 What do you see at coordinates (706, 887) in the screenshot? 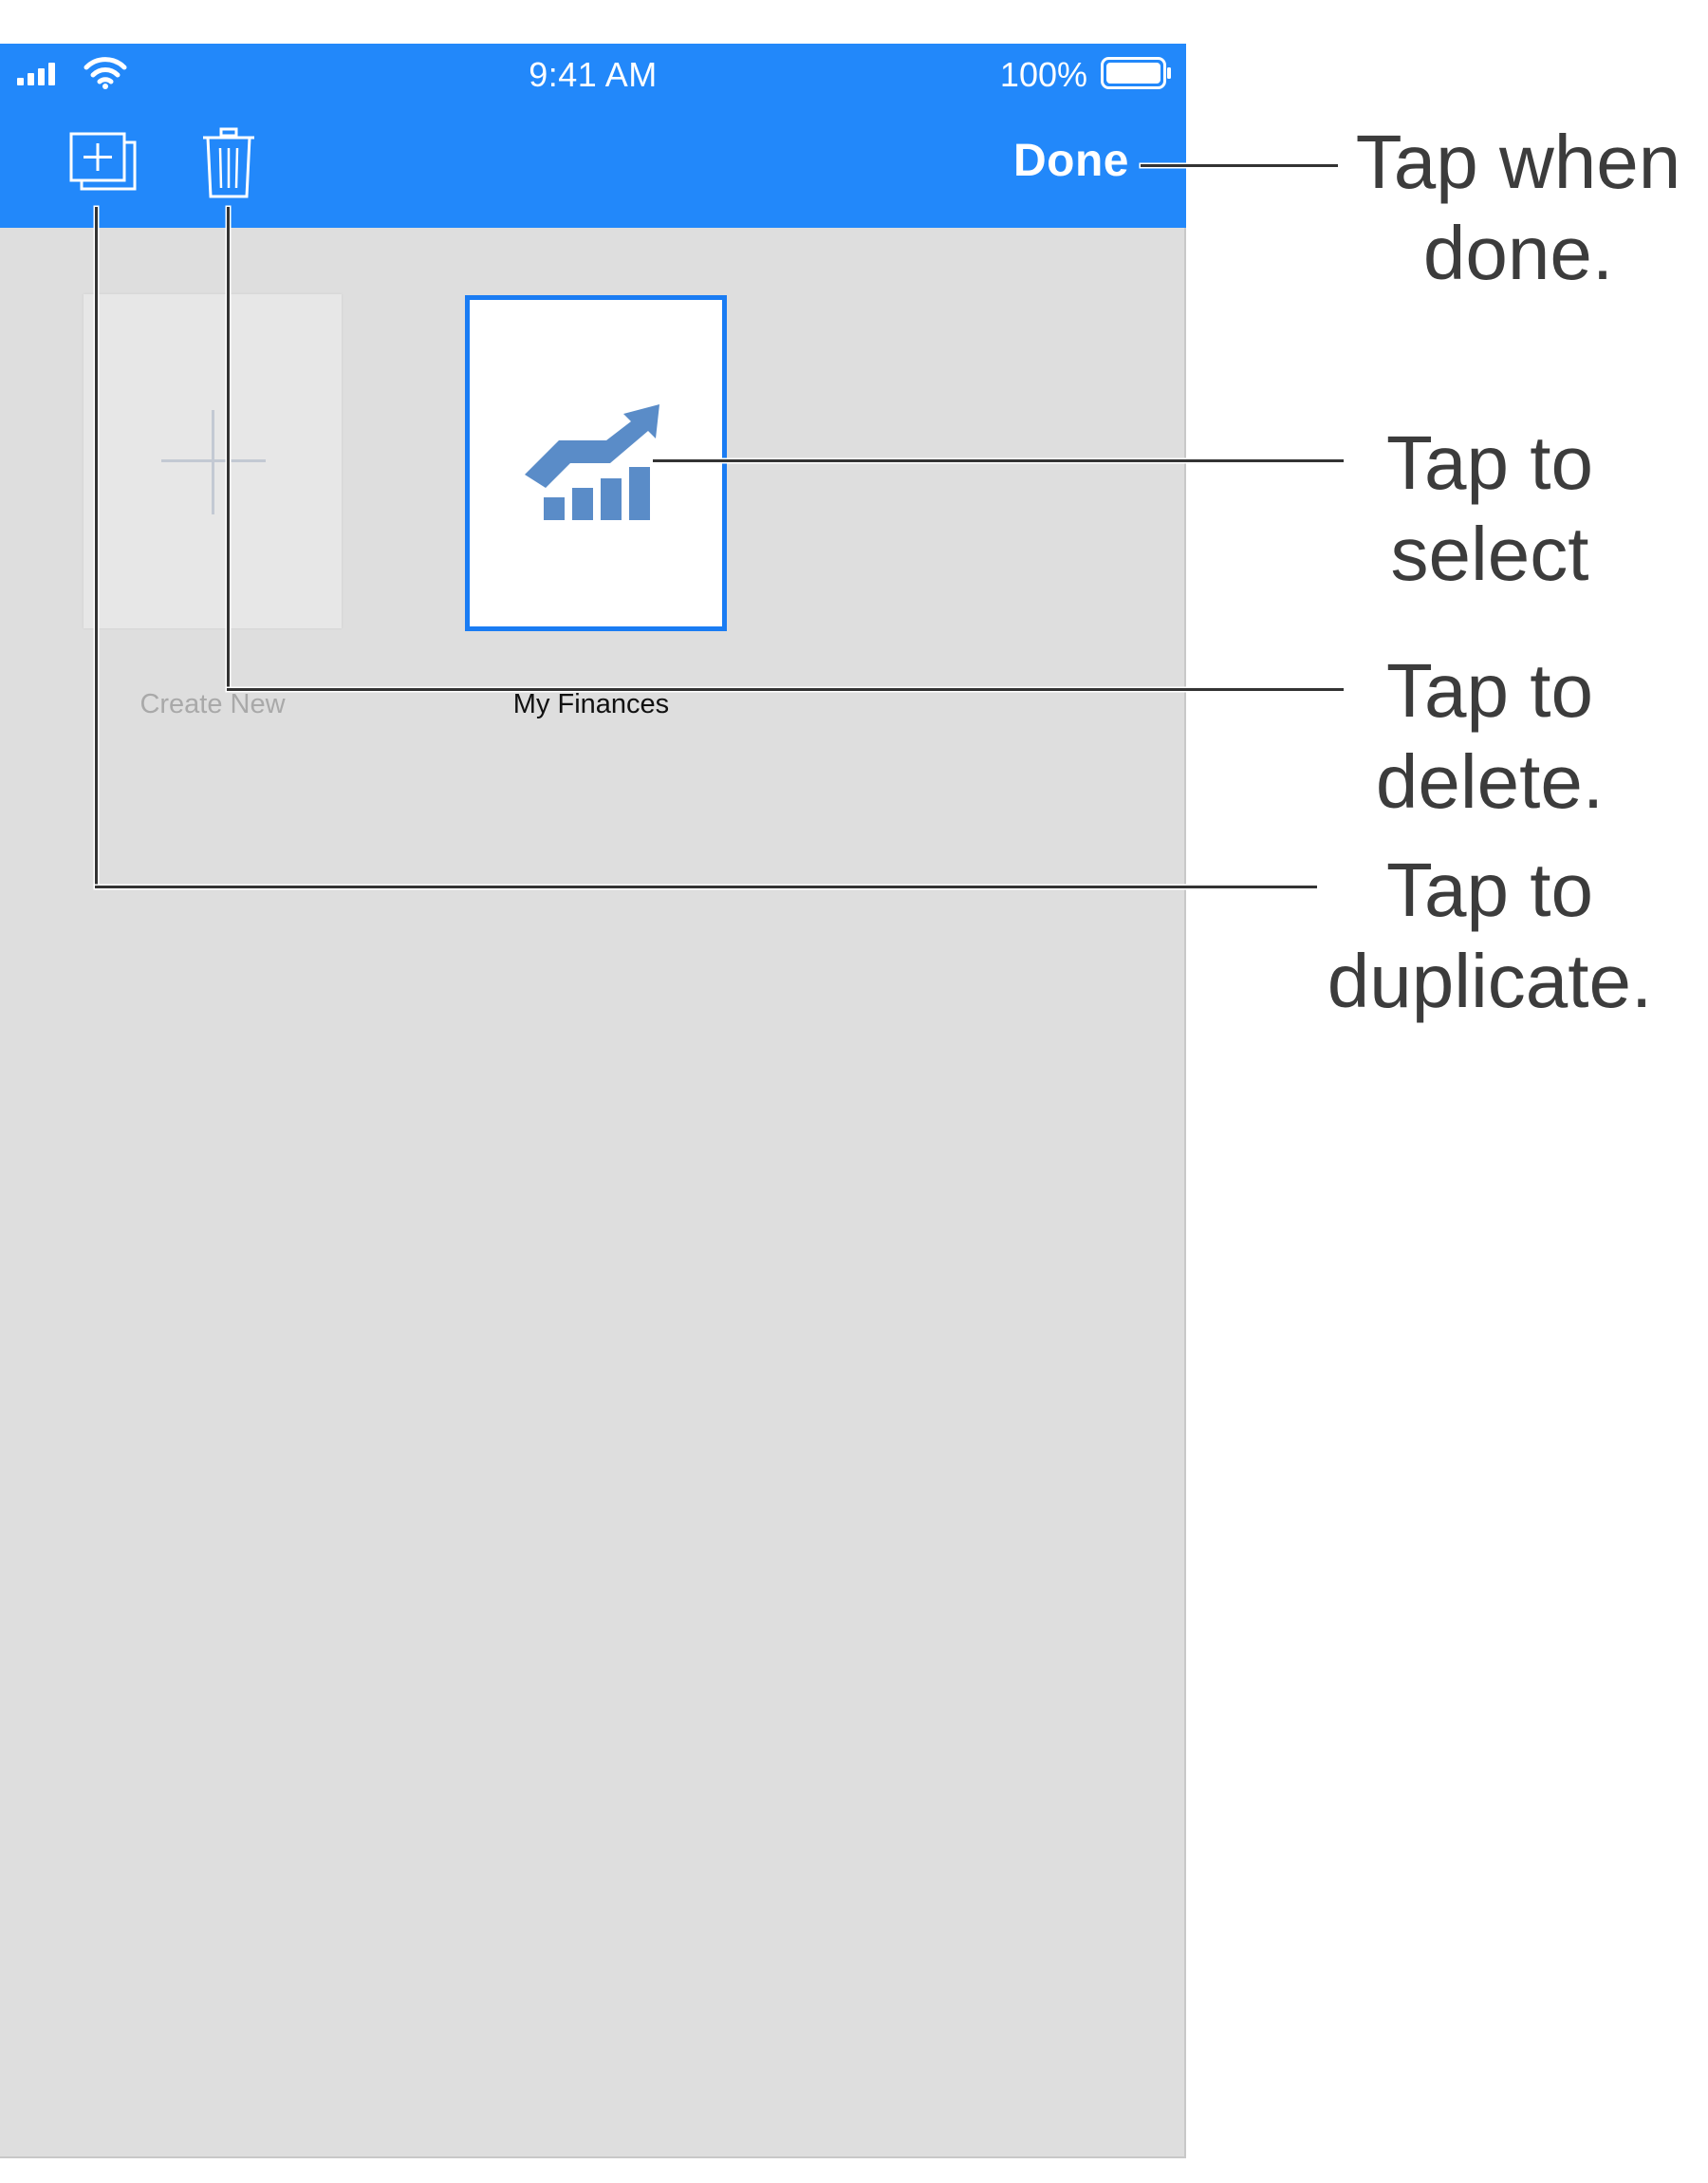
I see `duplicate-leader-line` at bounding box center [706, 887].